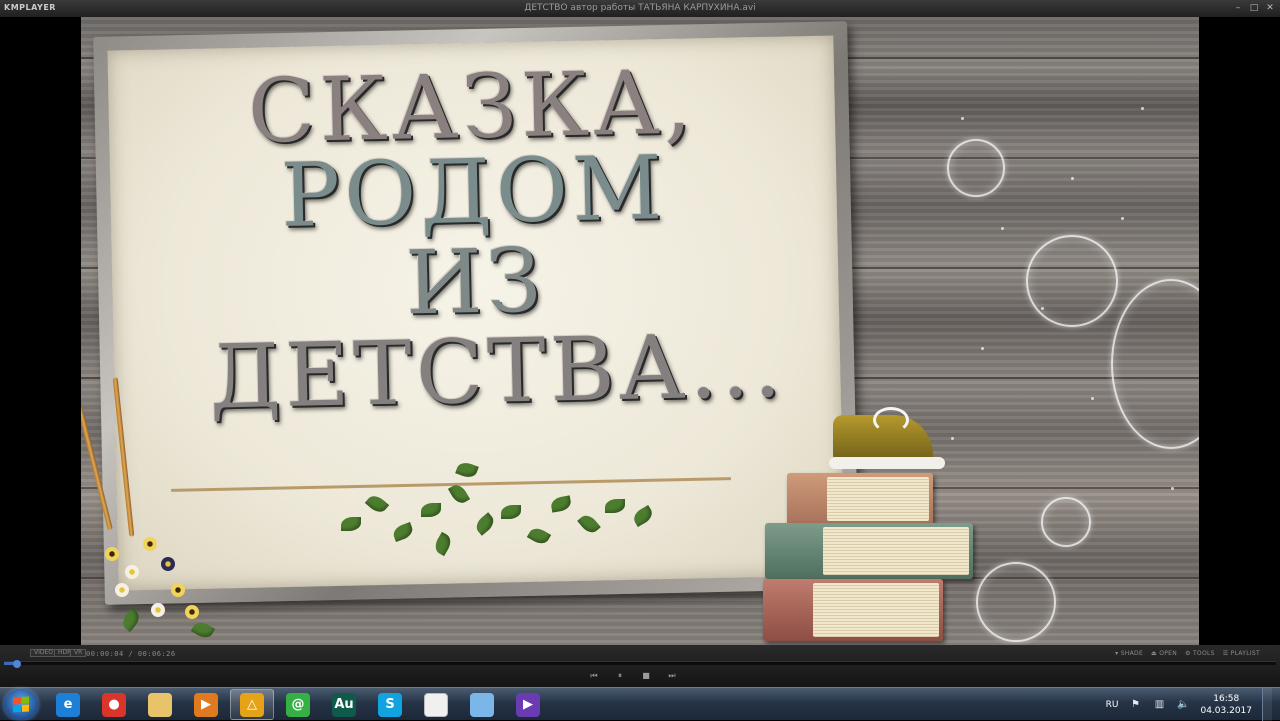 The width and height of the screenshot is (1280, 721). What do you see at coordinates (1238, 8) in the screenshot?
I see `minimize-icon: –` at bounding box center [1238, 8].